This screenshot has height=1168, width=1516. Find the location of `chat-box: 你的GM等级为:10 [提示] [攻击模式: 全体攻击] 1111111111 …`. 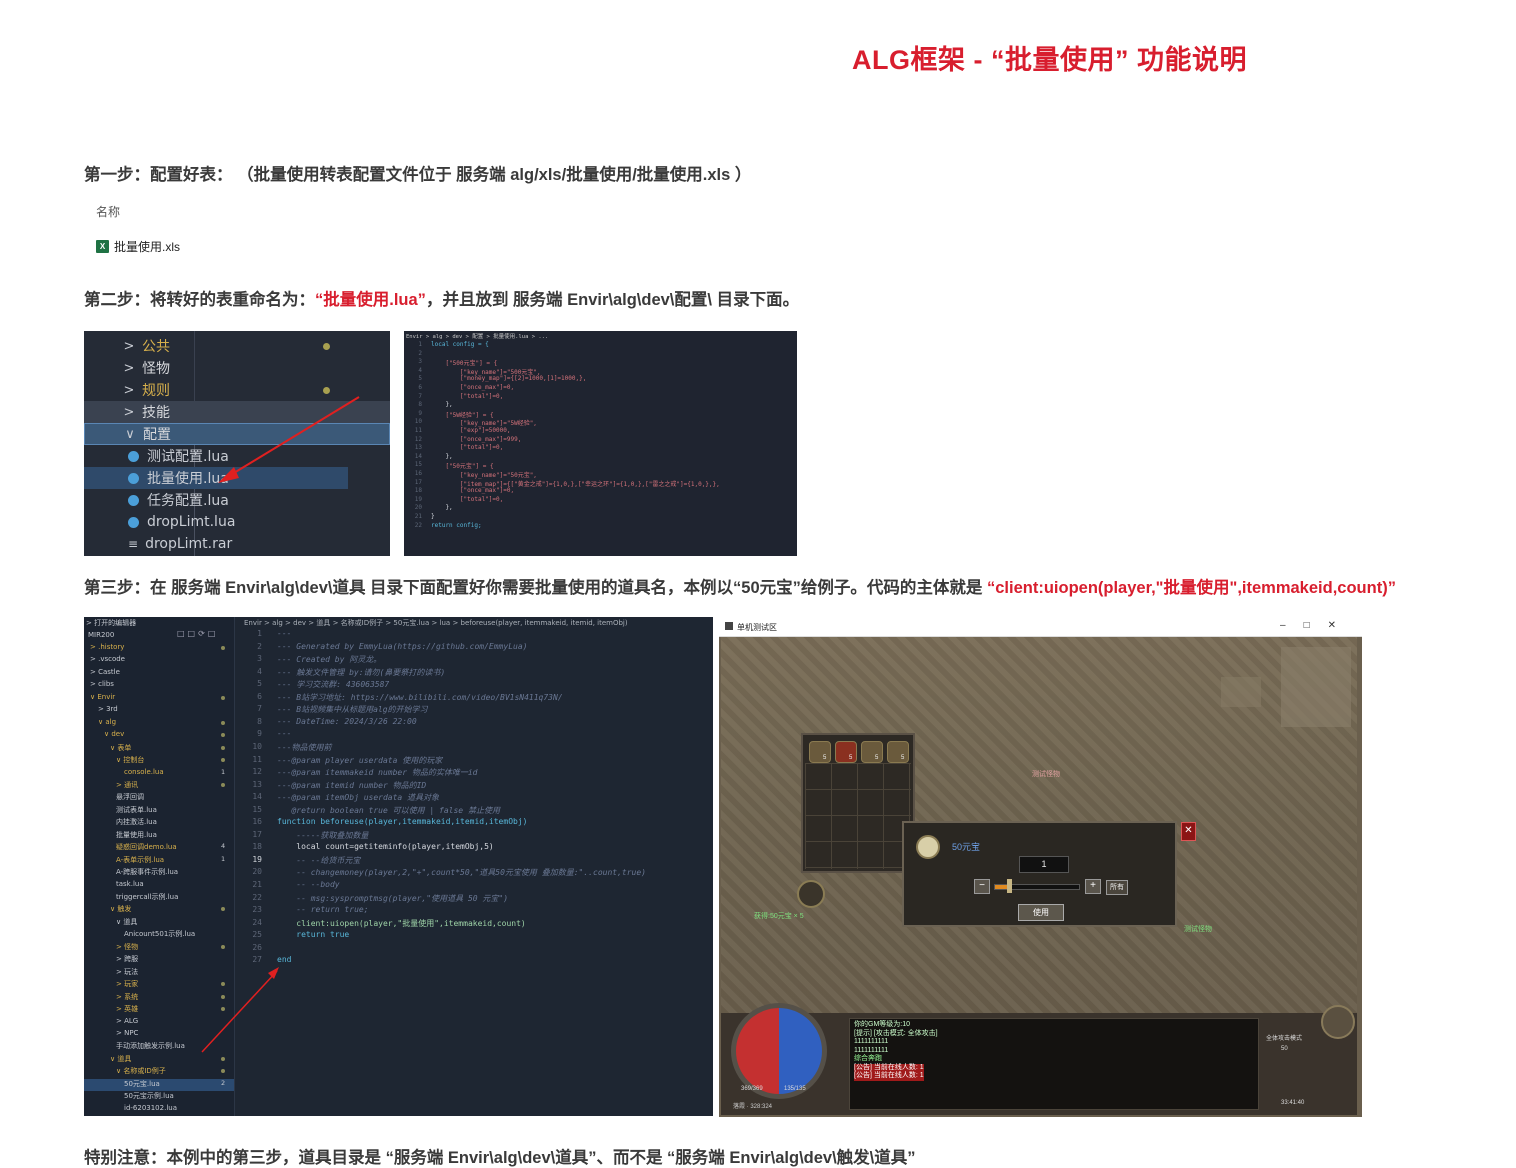

chat-box: 你的GM等级为:10 [提示] [攻击模式: 全体攻击] 1111111111 … is located at coordinates (1054, 1064).